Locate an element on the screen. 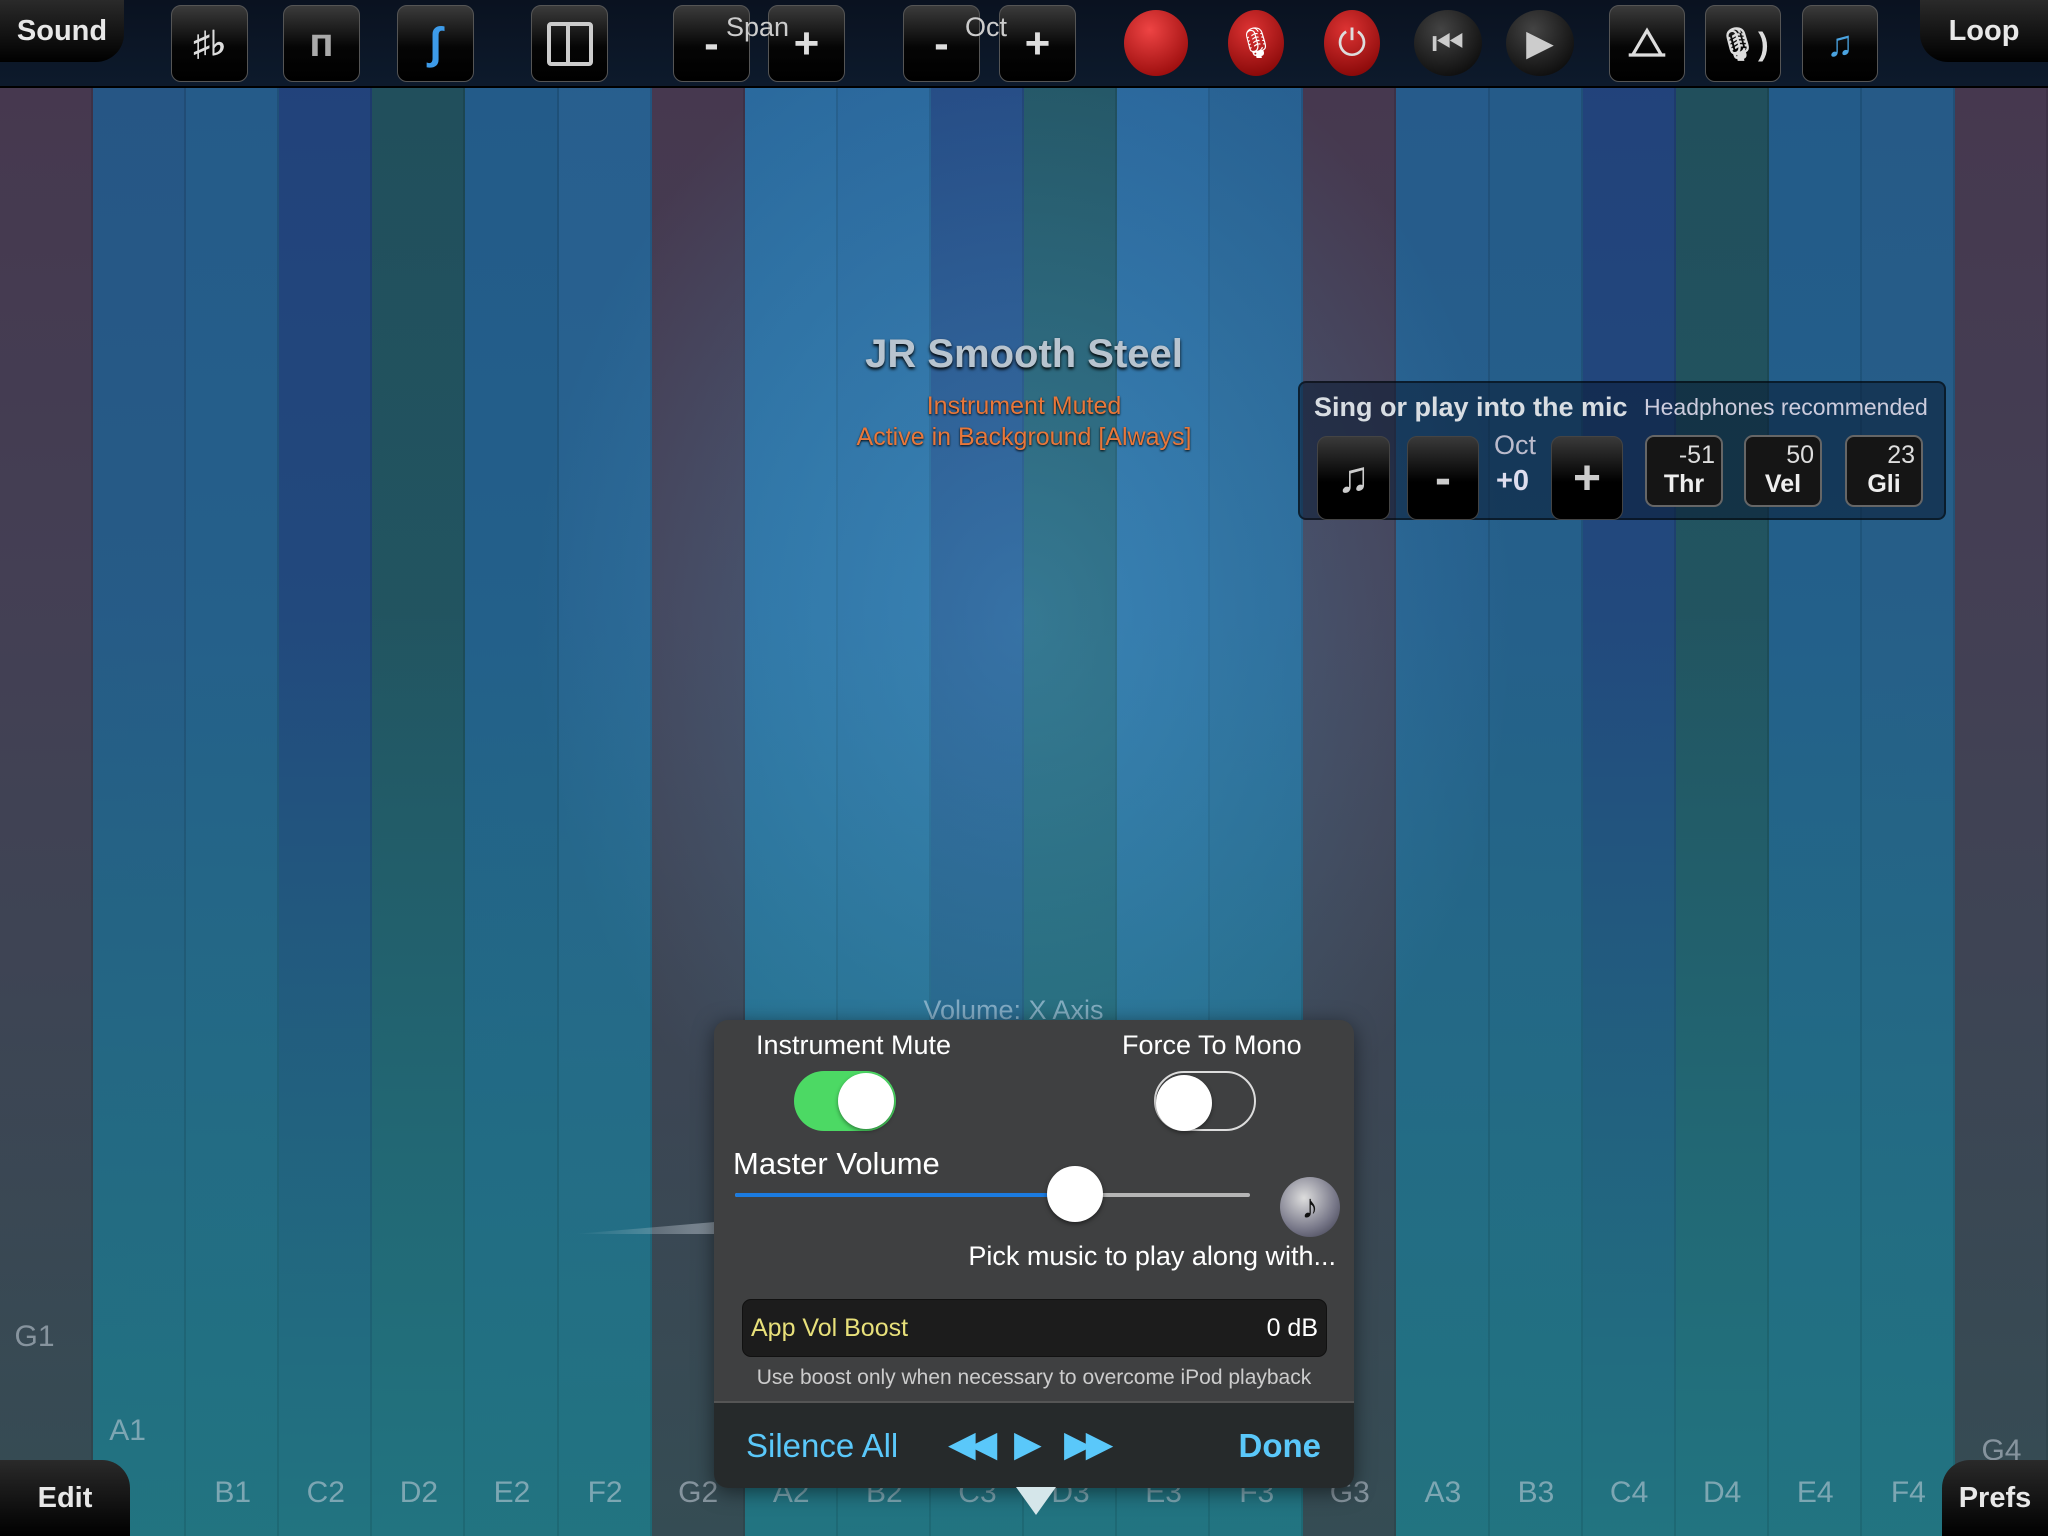 The image size is (2048, 1536). silence-all-button: Silence All is located at coordinates (822, 1446).